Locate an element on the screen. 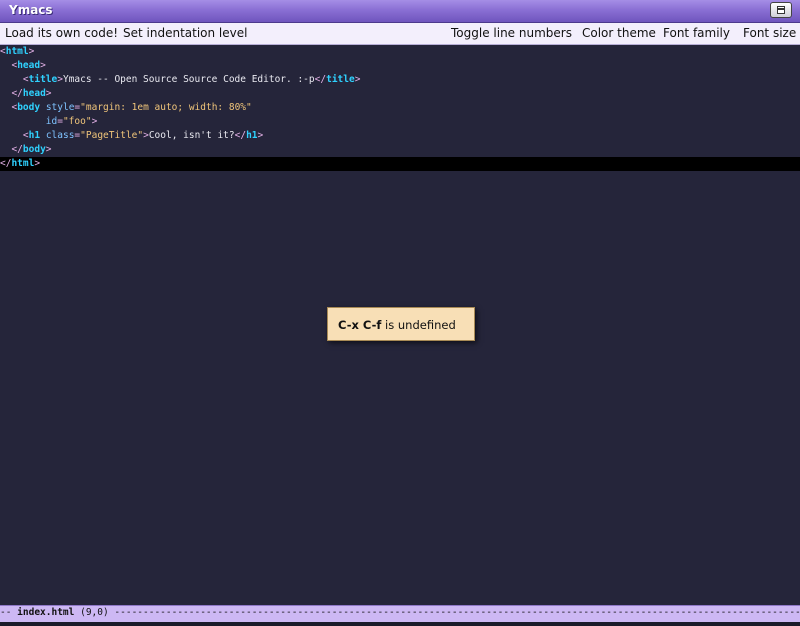 The image size is (800, 626). window-control-button is located at coordinates (781, 10).